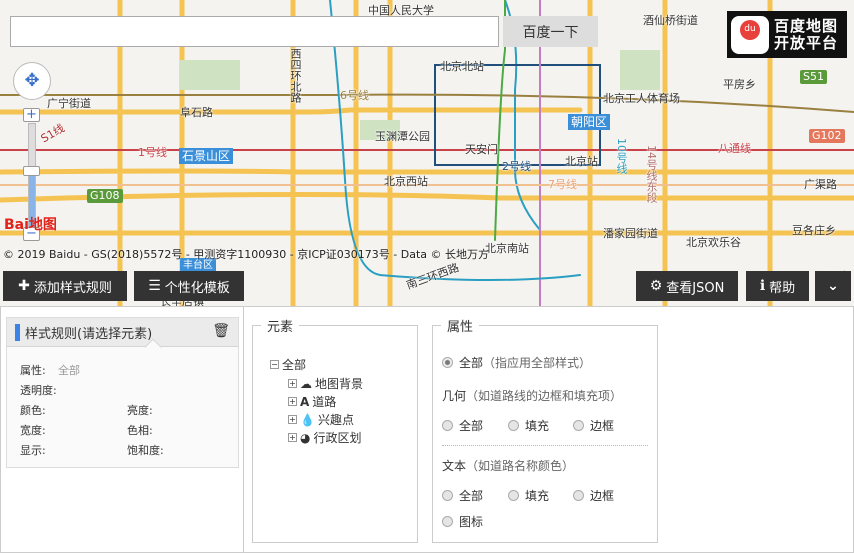 This screenshot has height=553, width=854. I want to click on view-json-button: ⚙ 查看JSON, so click(687, 286).